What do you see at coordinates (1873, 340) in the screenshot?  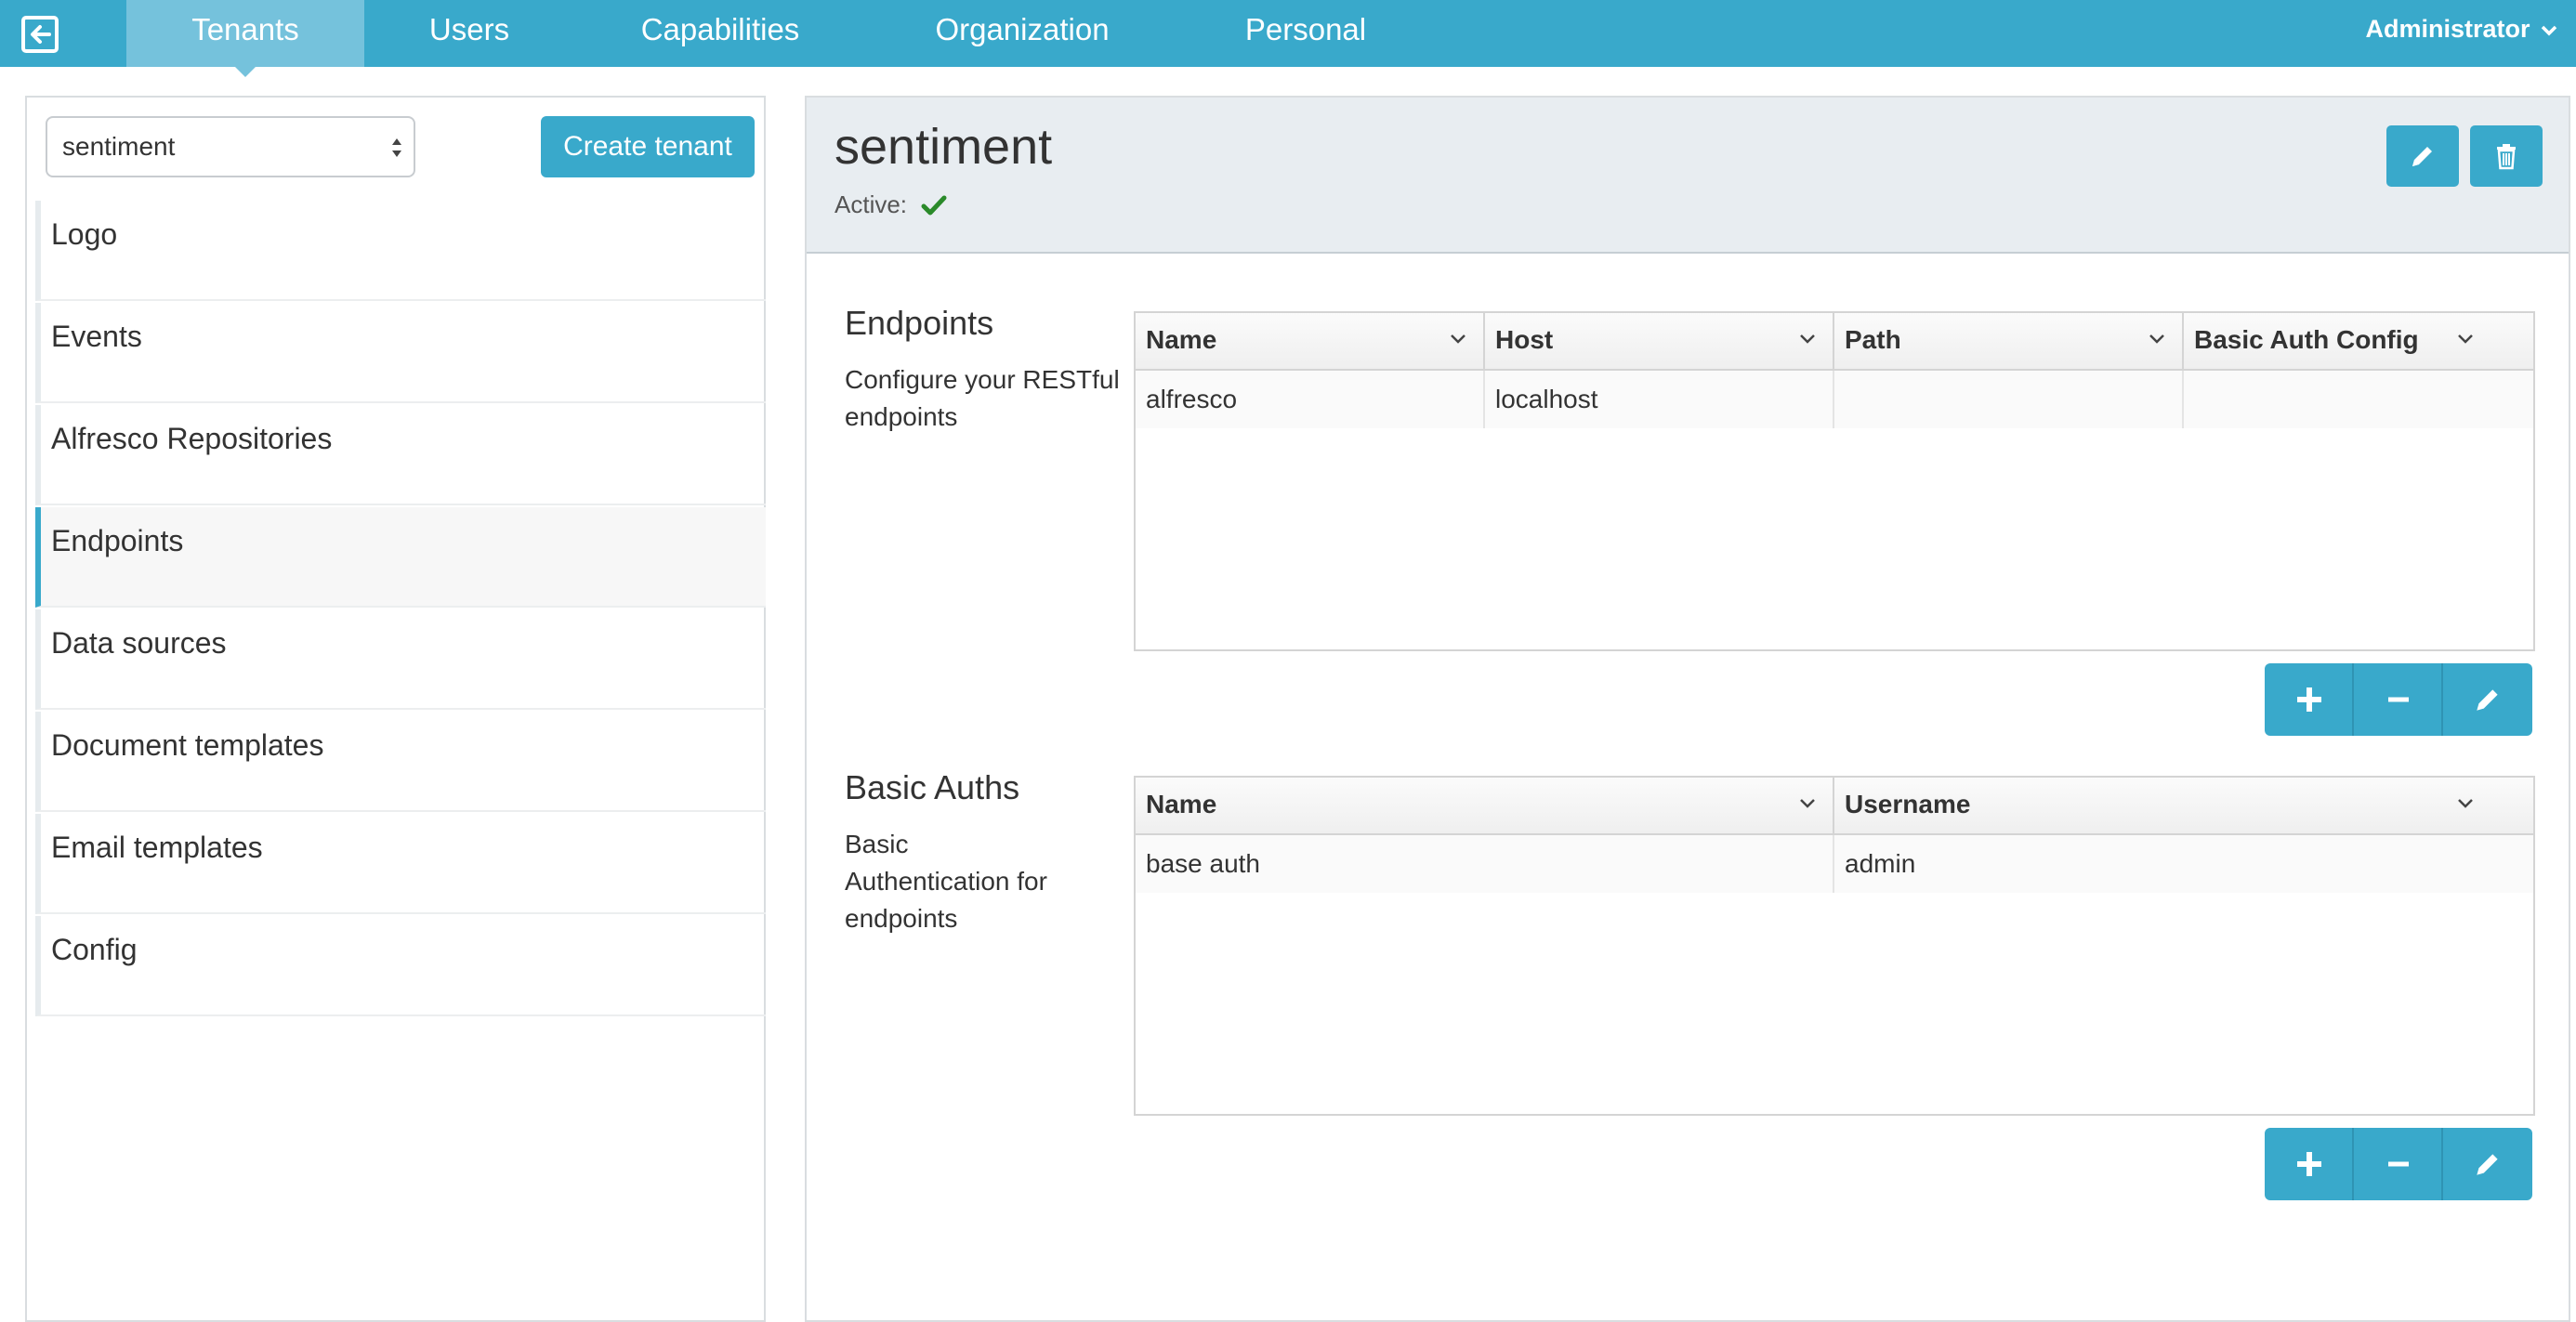 I see `column-header-label: Path` at bounding box center [1873, 340].